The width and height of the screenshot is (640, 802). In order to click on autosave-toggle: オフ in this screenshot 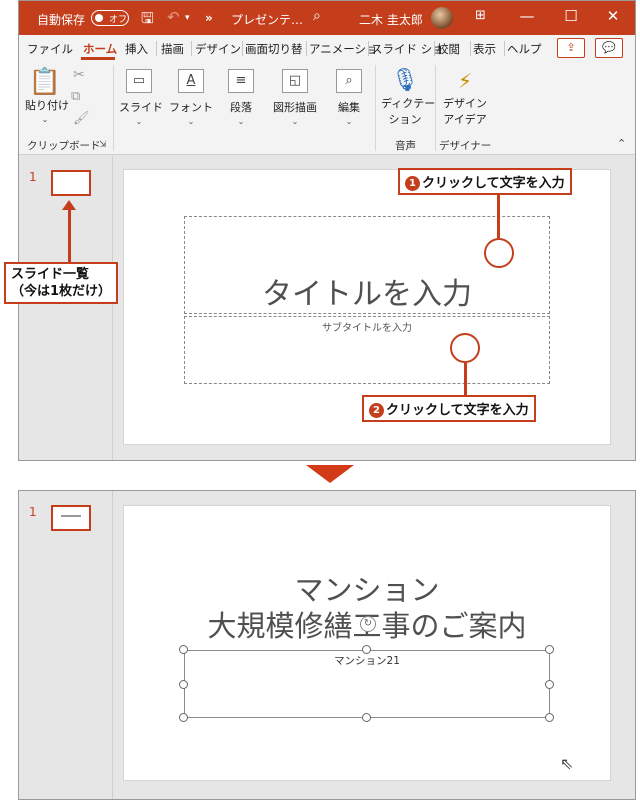, I will do `click(110, 18)`.